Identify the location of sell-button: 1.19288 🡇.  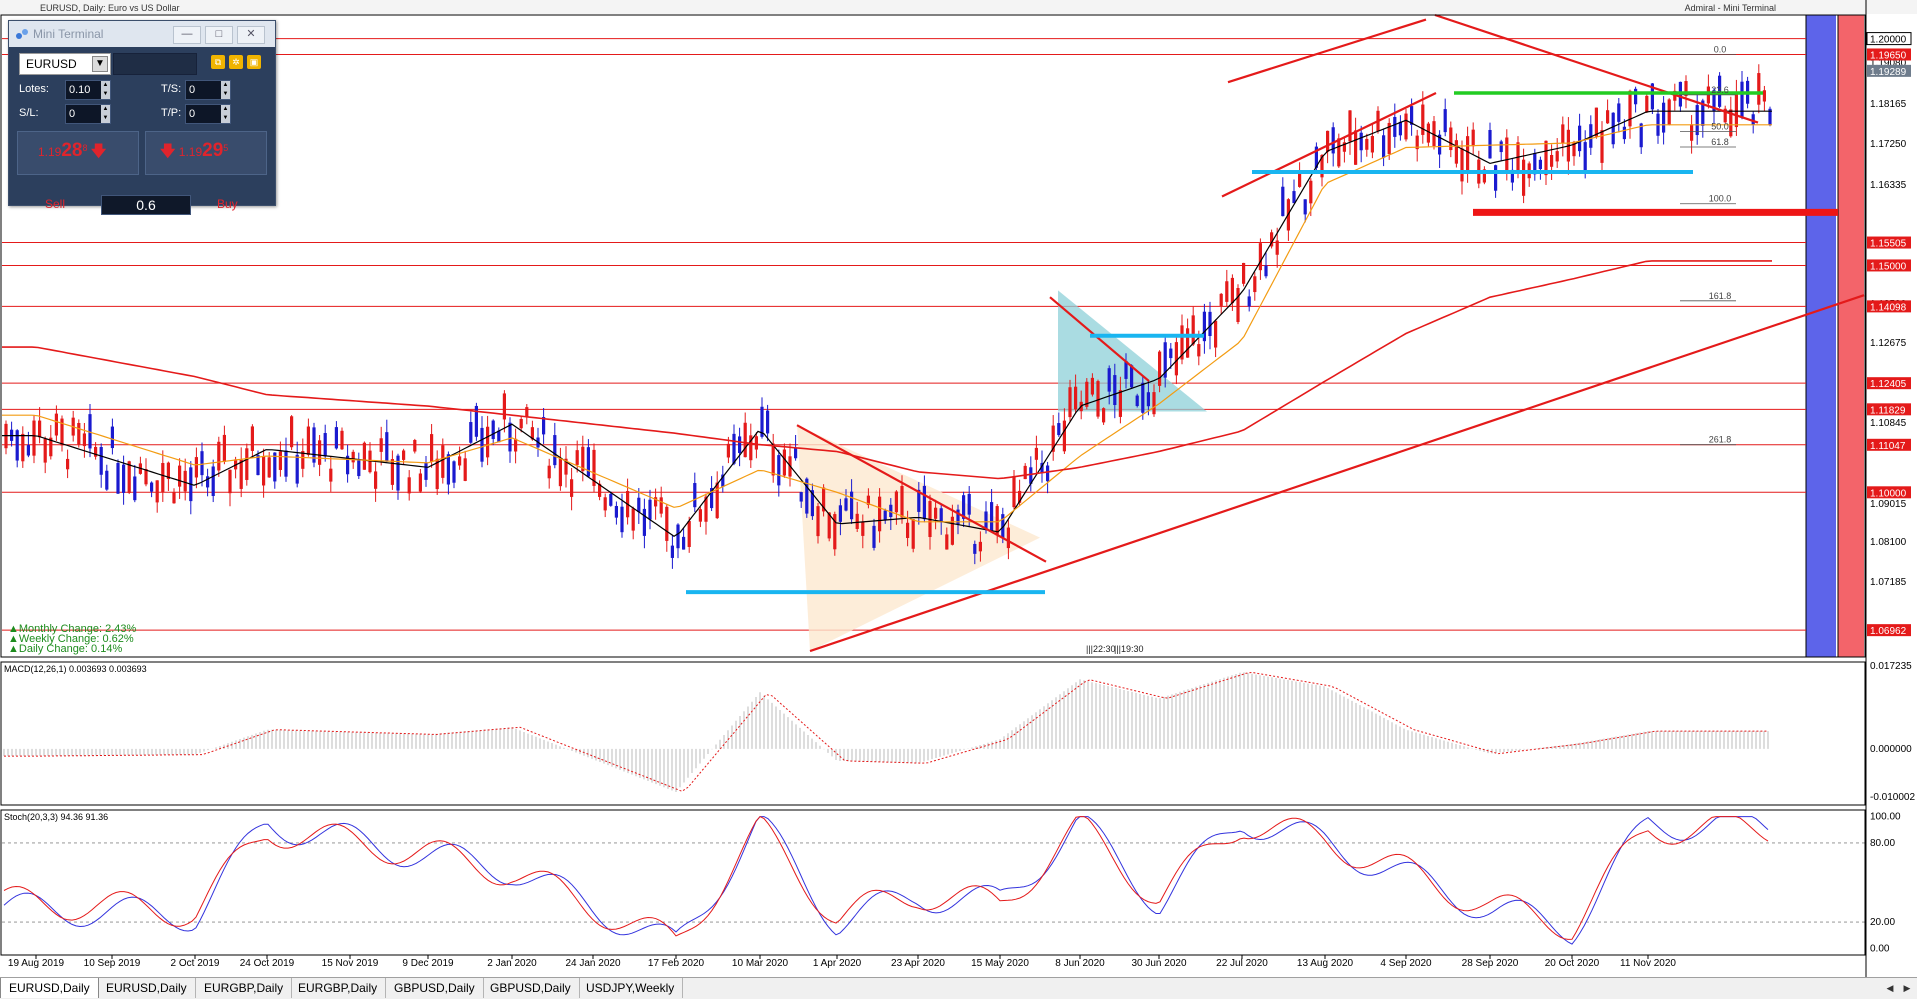
(78, 153).